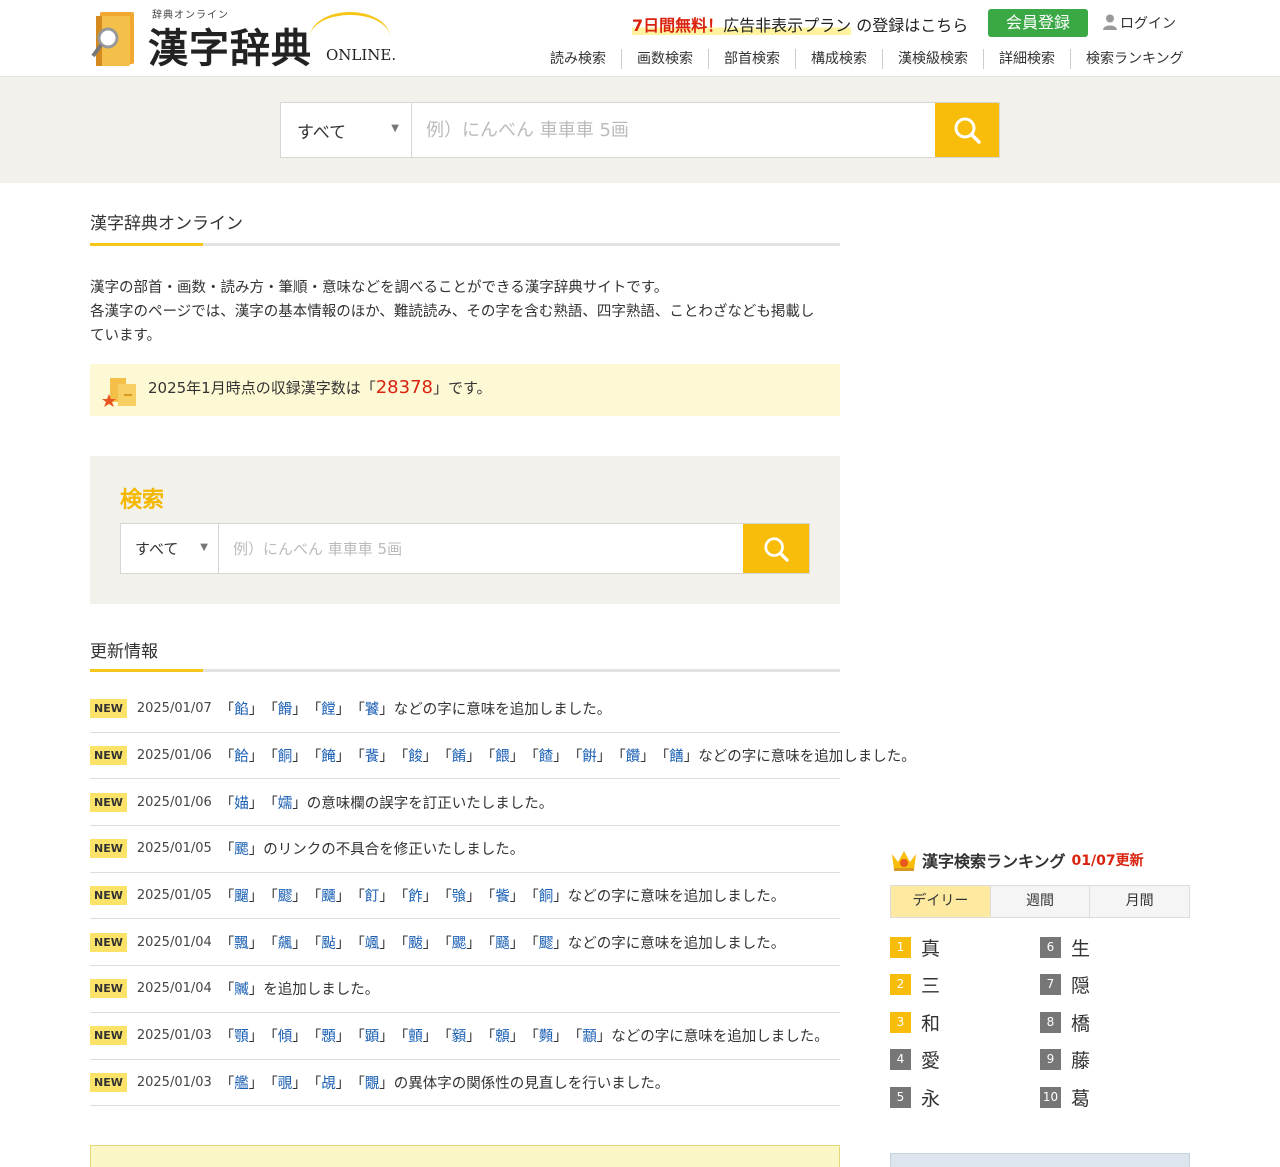  I want to click on kanji-link: 顖, so click(502, 1035).